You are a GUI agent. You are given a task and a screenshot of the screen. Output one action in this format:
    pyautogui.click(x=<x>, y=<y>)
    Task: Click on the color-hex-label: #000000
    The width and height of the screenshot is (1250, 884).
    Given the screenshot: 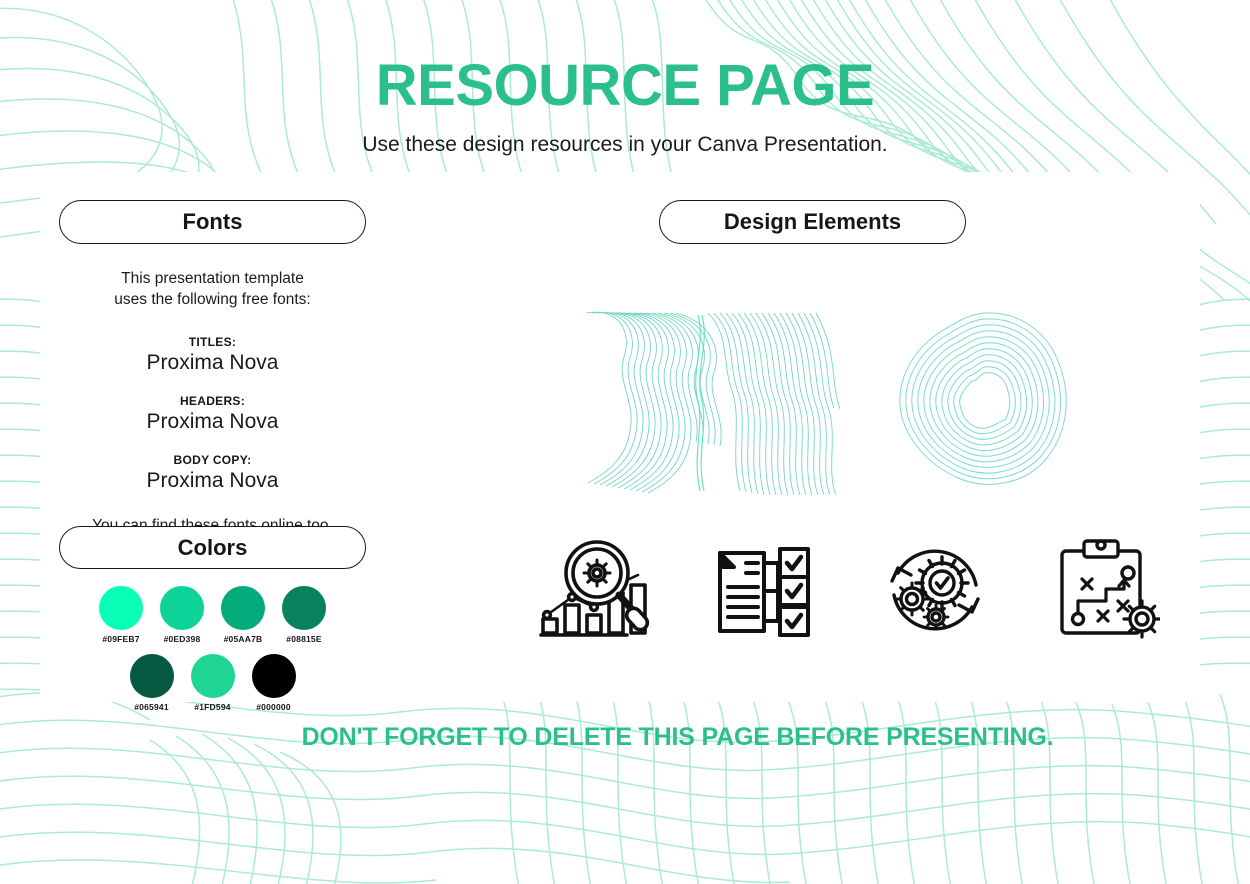 What is the action you would take?
    pyautogui.click(x=273, y=707)
    